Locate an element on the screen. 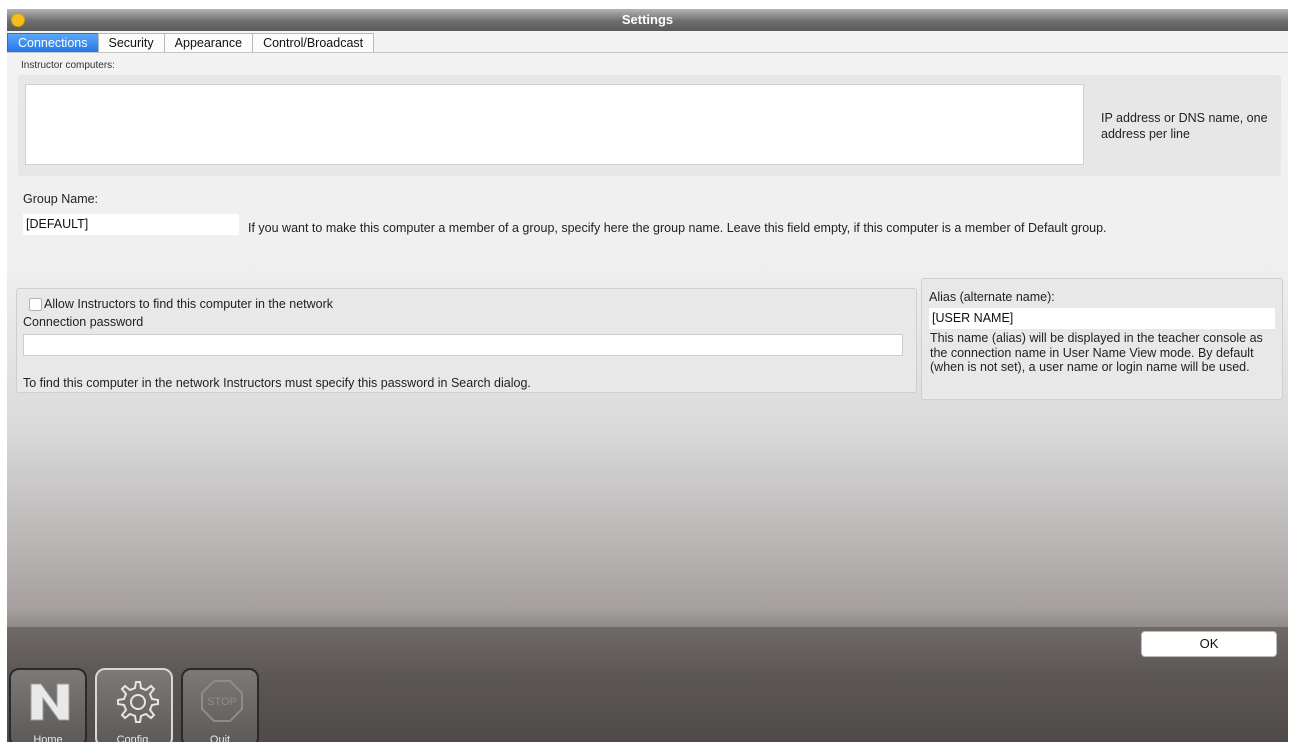 The height and width of the screenshot is (742, 1289). tab-security: Security is located at coordinates (131, 43).